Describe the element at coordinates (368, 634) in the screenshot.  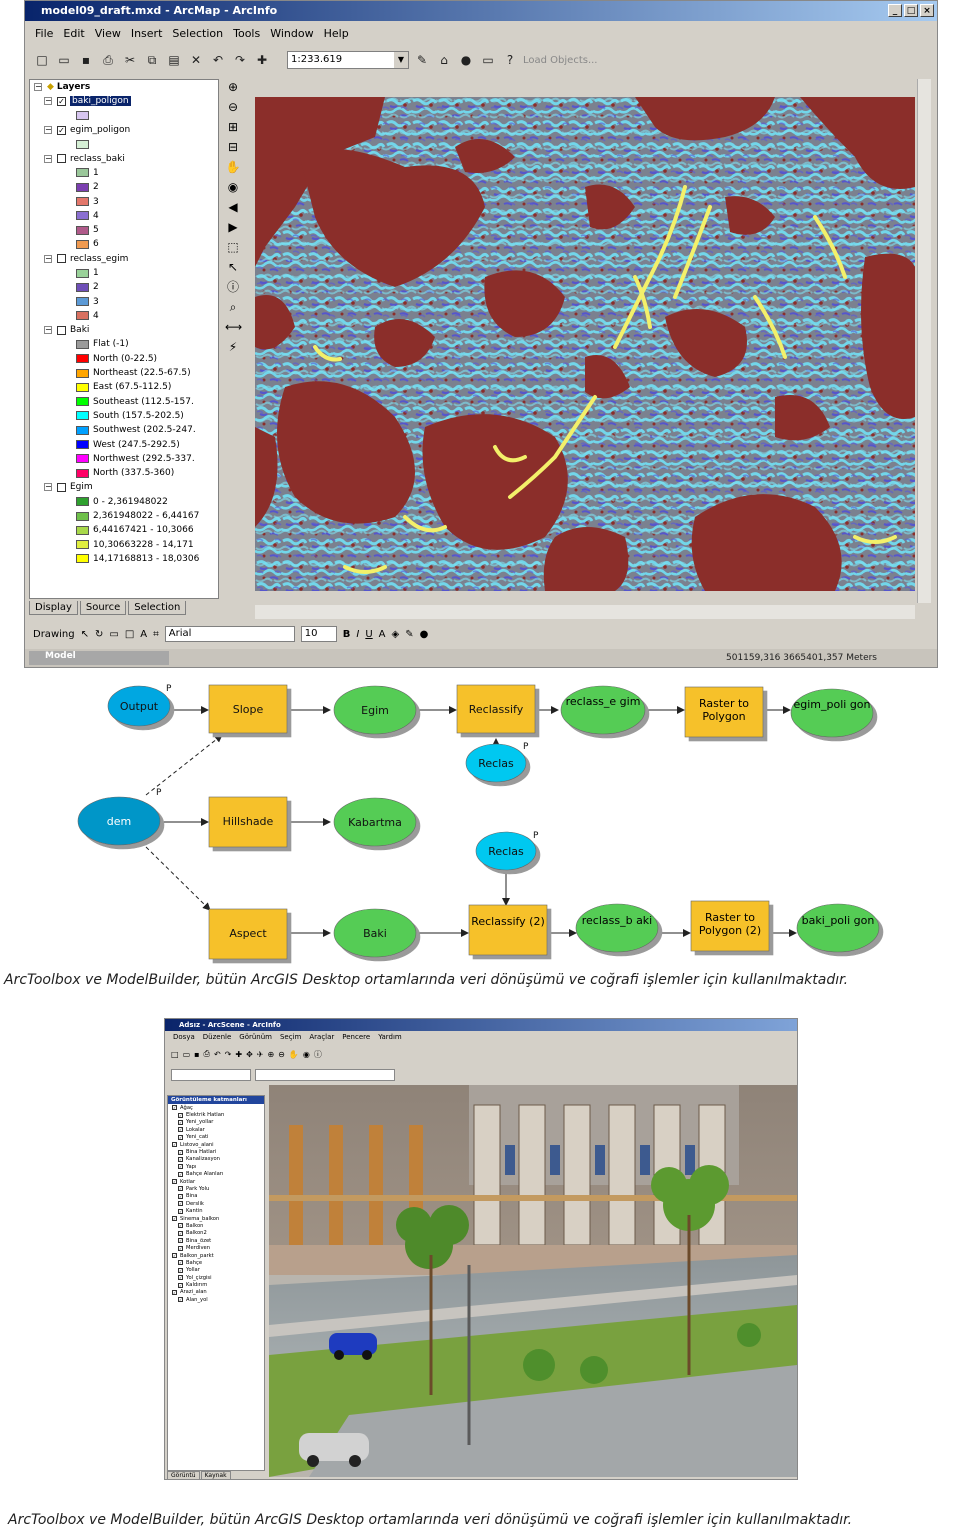
I see `underline-icon: U` at that location.